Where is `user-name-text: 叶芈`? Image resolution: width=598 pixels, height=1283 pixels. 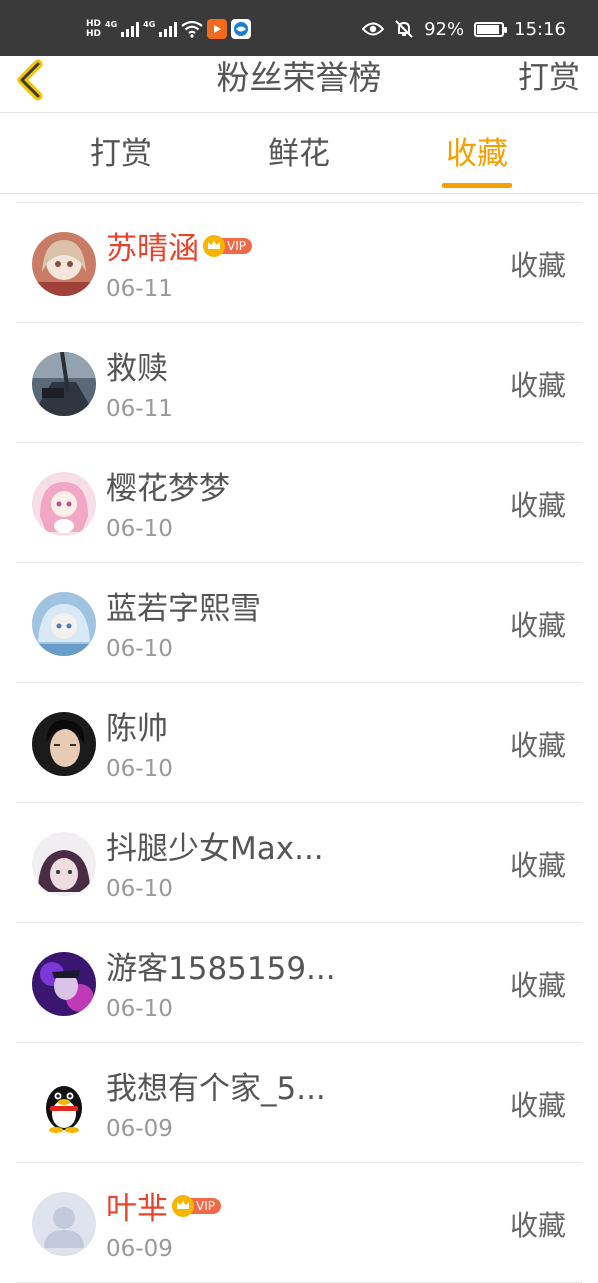
user-name-text: 叶芈 is located at coordinates (137, 1209).